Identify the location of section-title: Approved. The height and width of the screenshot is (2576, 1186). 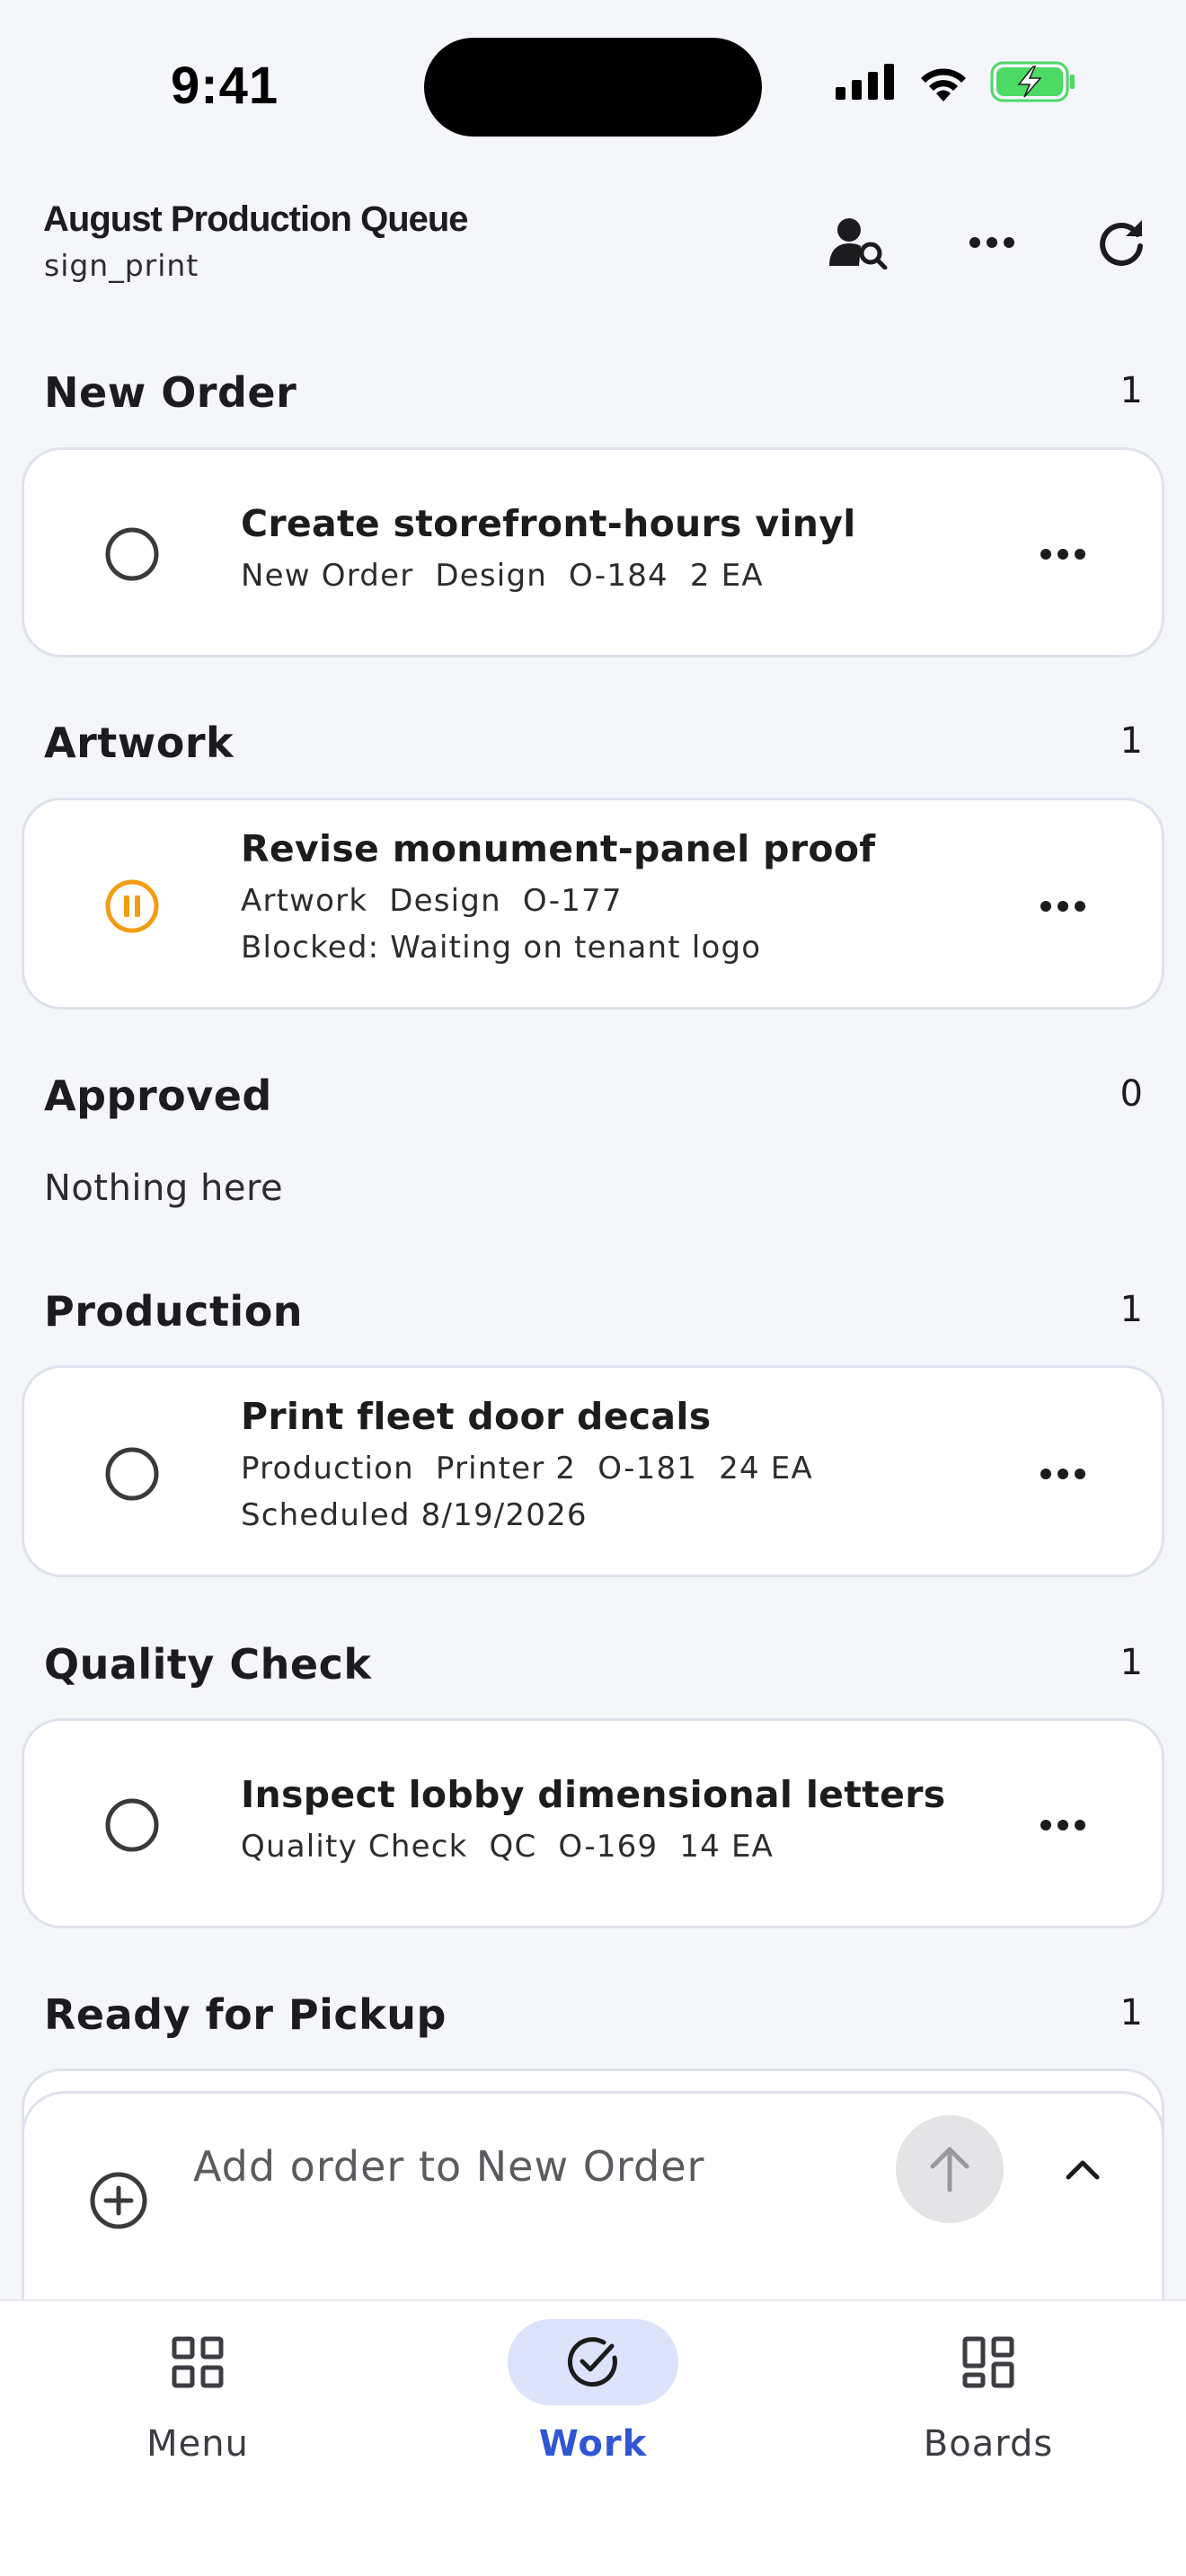
(158, 1096).